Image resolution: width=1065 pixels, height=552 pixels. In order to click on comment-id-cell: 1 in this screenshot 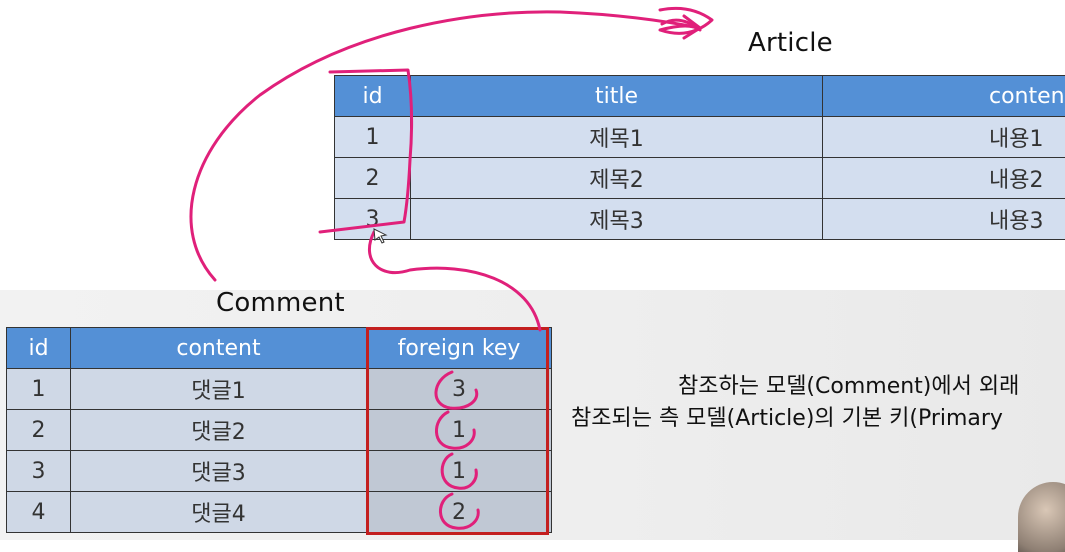, I will do `click(39, 389)`.